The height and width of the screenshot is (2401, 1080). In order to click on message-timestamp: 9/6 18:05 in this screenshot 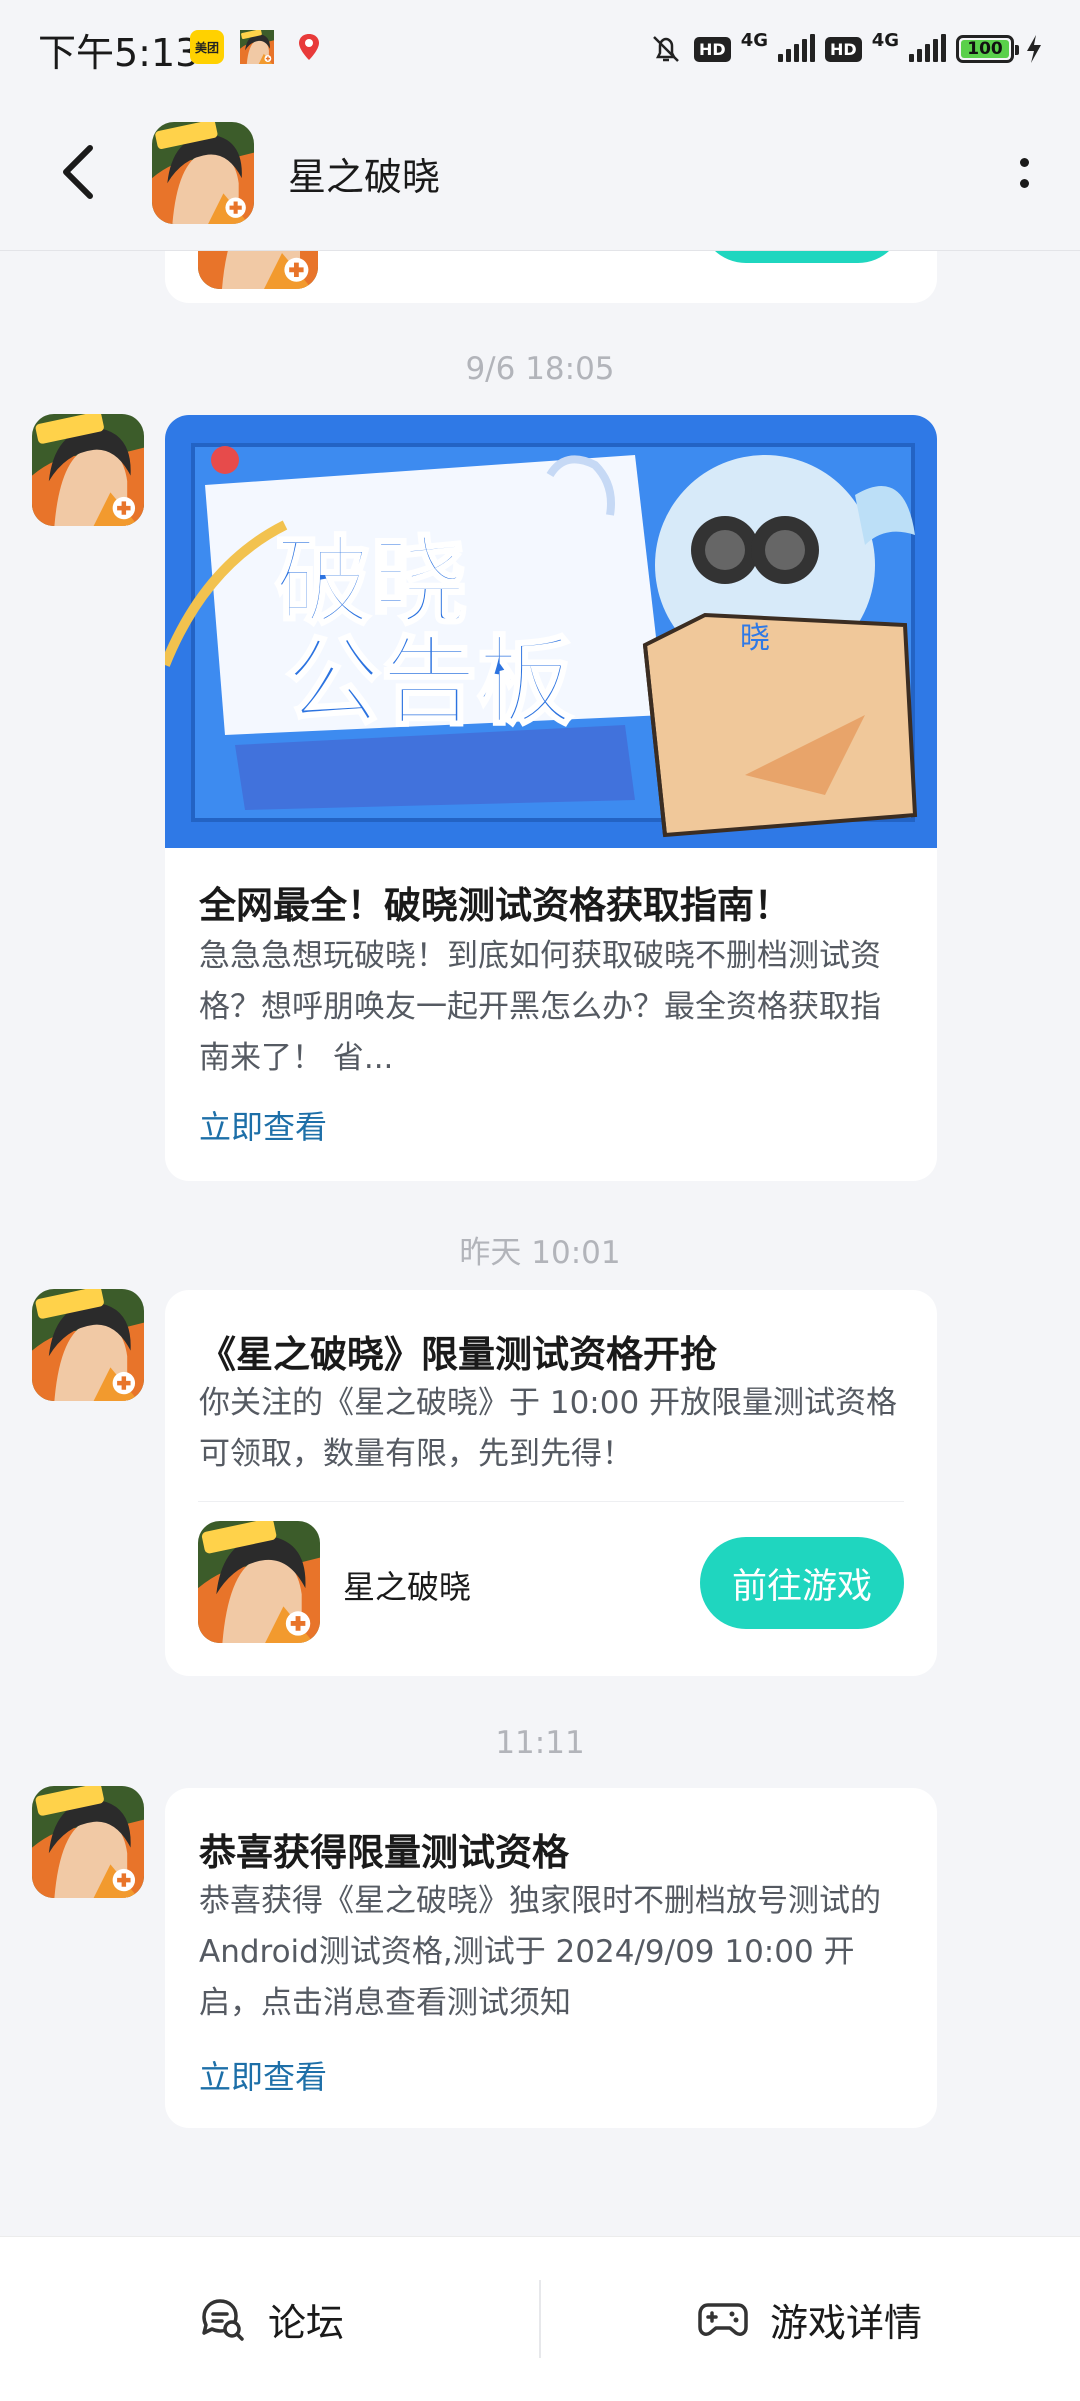, I will do `click(540, 369)`.